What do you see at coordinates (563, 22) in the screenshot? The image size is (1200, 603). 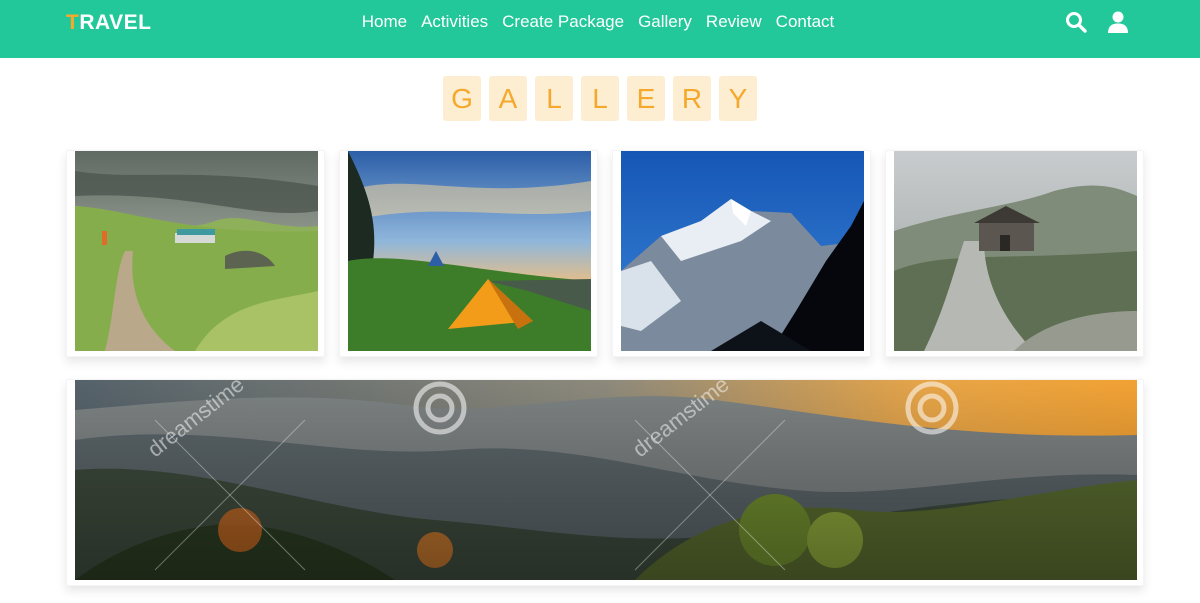 I see `nav-link-create-package: Create Package` at bounding box center [563, 22].